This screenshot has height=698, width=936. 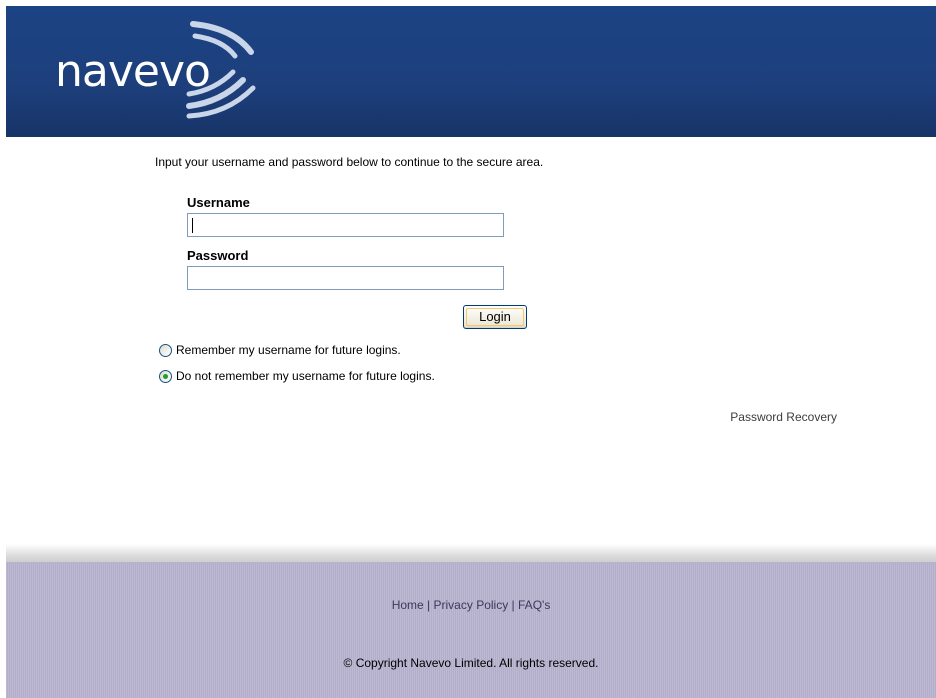 I want to click on do-not-remember-radio, so click(x=165, y=376).